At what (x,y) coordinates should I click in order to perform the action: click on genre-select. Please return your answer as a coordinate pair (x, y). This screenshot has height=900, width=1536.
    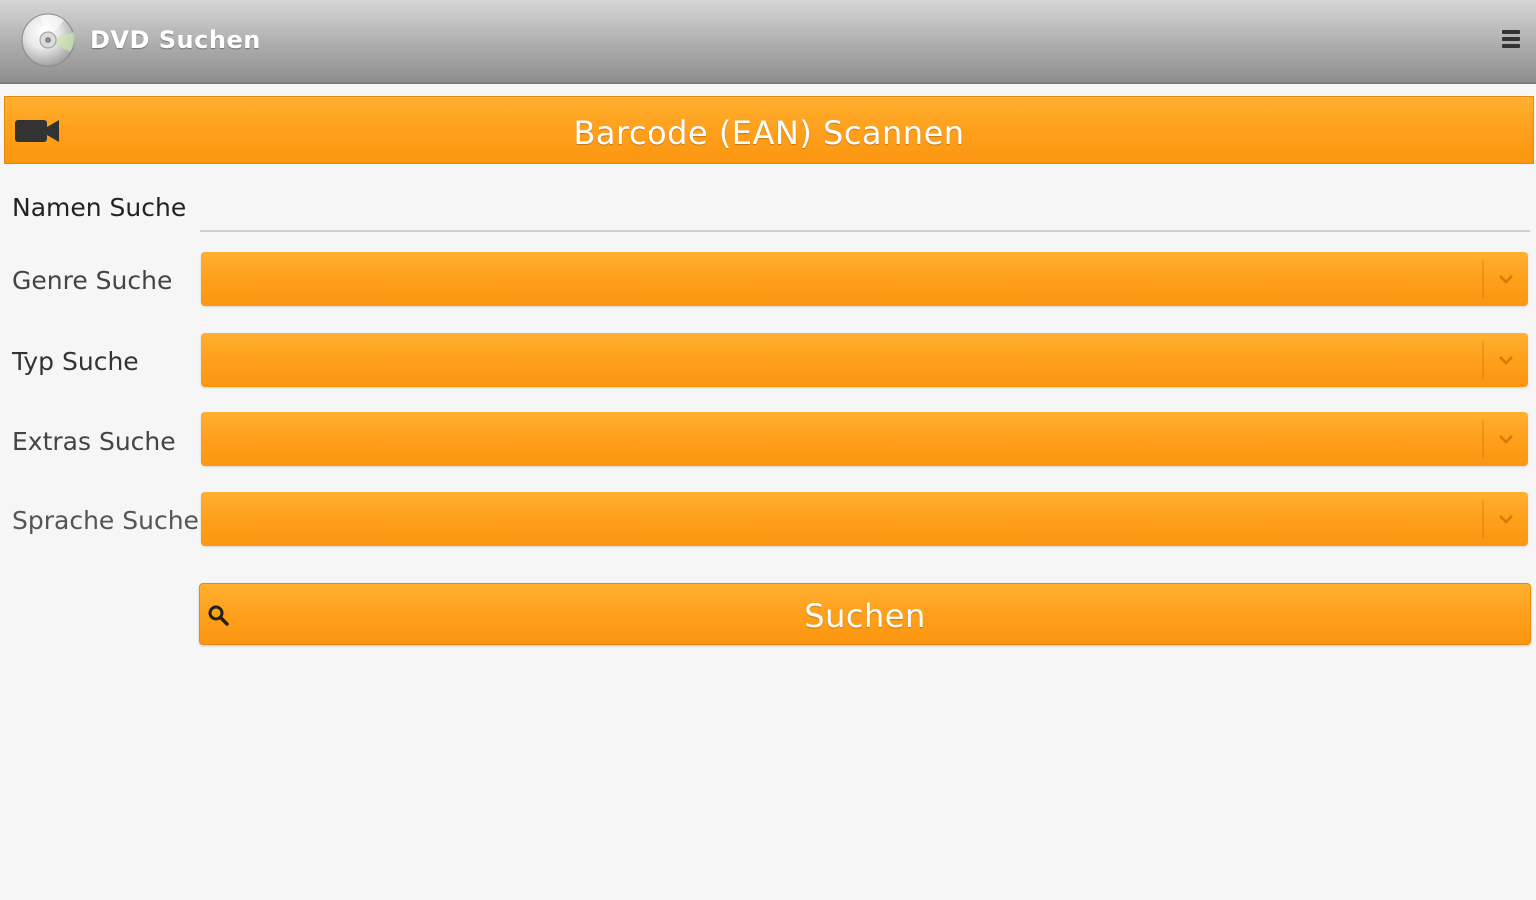
    Looking at the image, I should click on (864, 279).